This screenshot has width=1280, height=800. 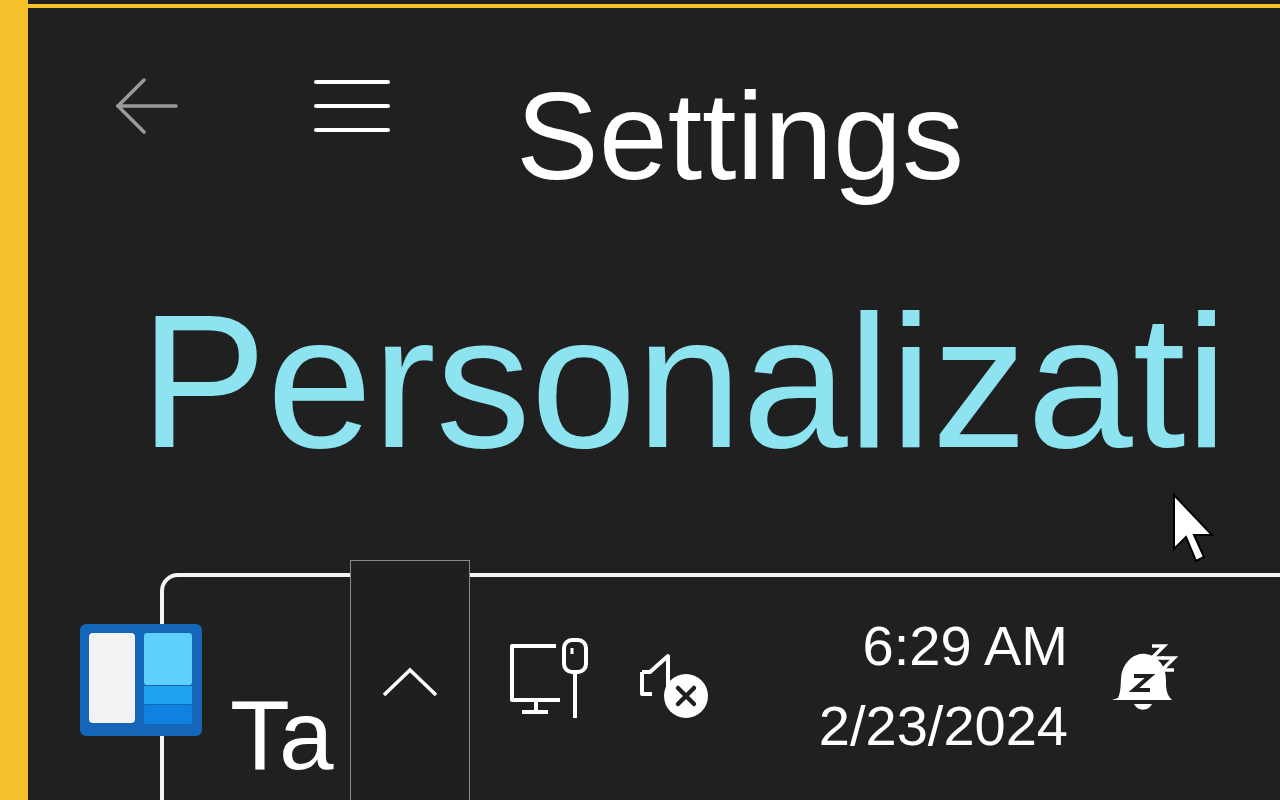 I want to click on menu-icon, so click(x=352, y=106).